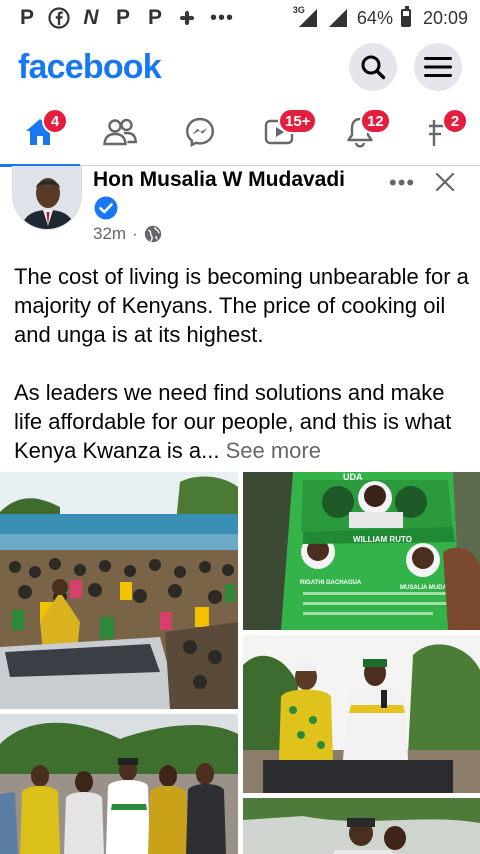  I want to click on notifications-badge: 12, so click(375, 121).